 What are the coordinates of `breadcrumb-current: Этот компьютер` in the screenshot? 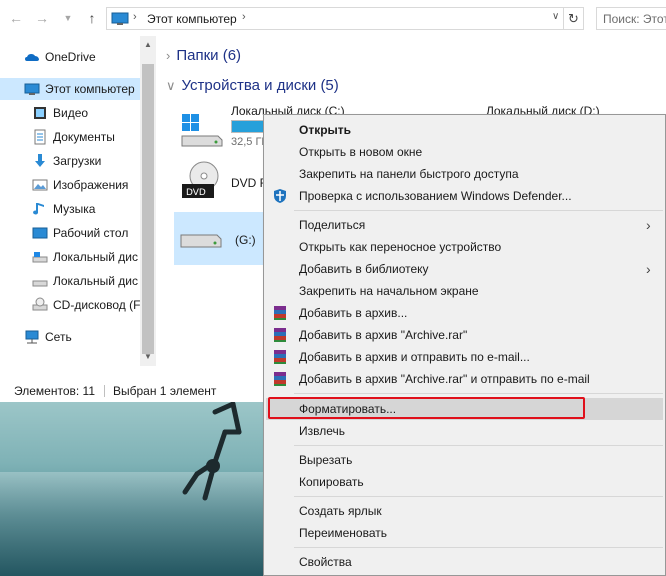 It's located at (192, 19).